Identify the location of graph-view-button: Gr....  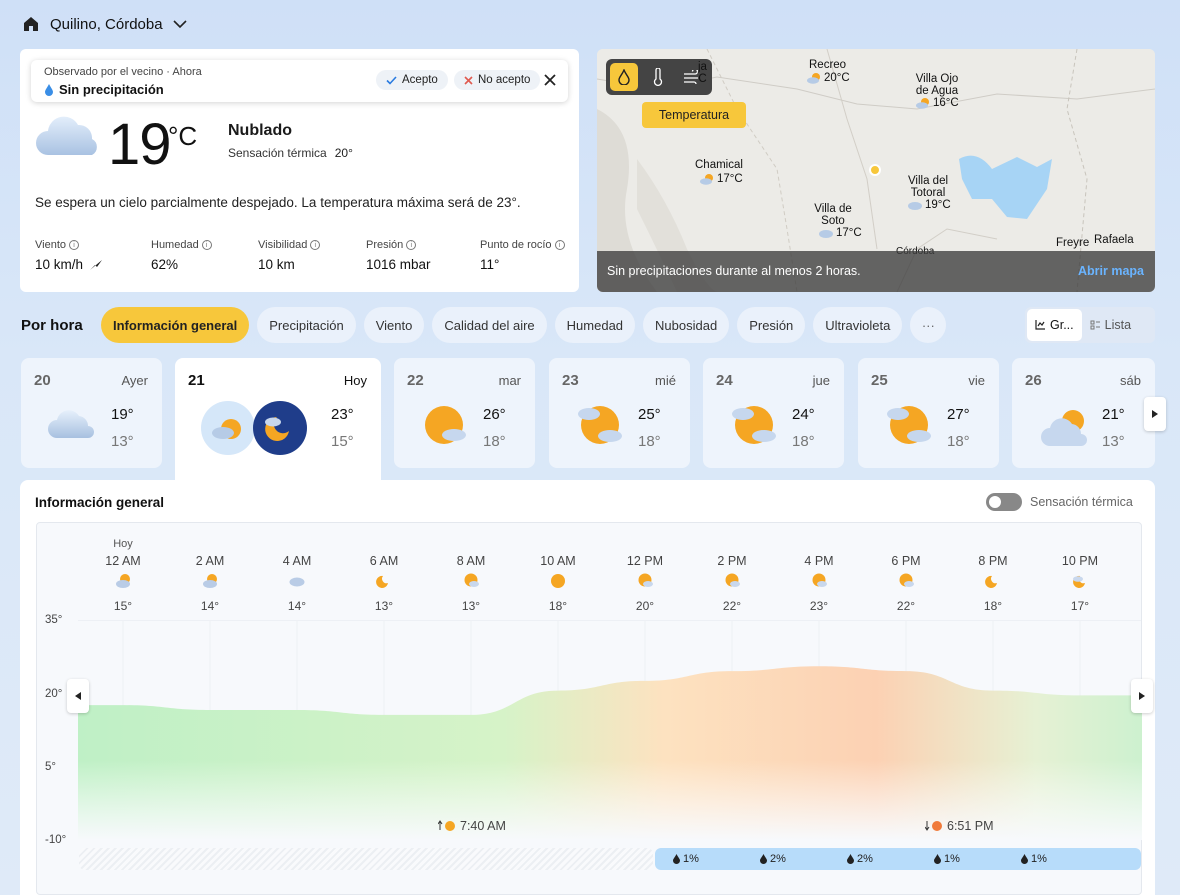
(1054, 325).